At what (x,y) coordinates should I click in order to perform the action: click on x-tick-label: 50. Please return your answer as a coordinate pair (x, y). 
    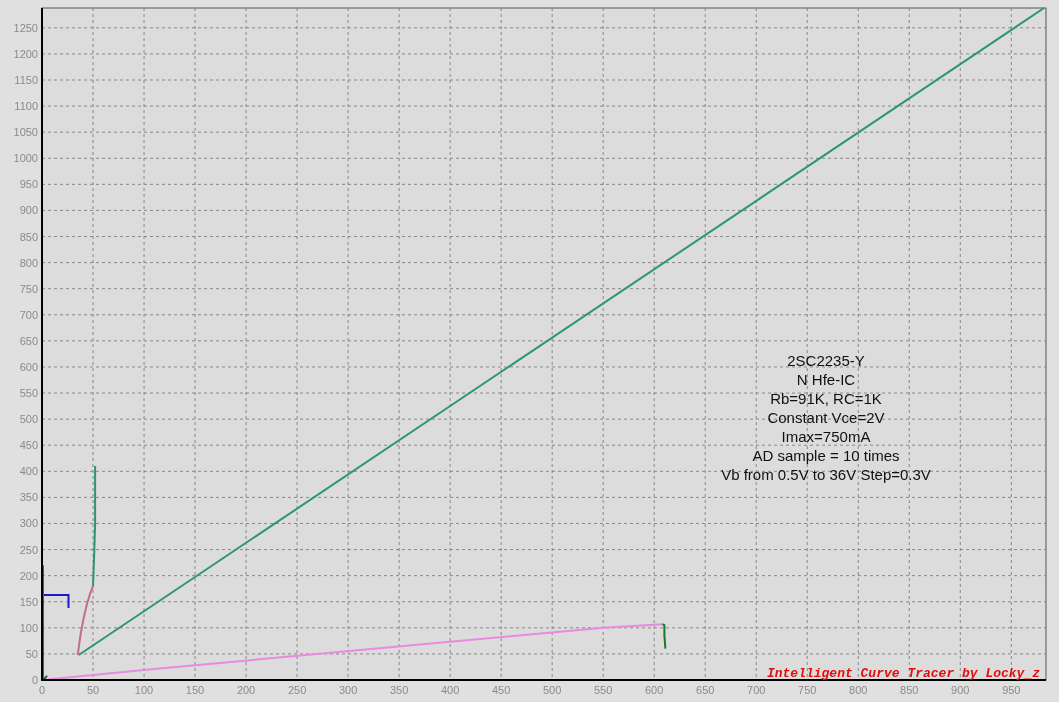
    Looking at the image, I should click on (93, 690).